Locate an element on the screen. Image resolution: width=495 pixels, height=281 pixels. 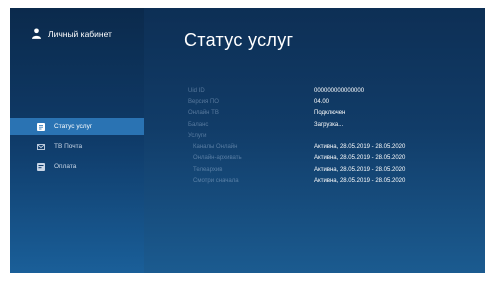
info-row-services-header: Услуги is located at coordinates (333, 135).